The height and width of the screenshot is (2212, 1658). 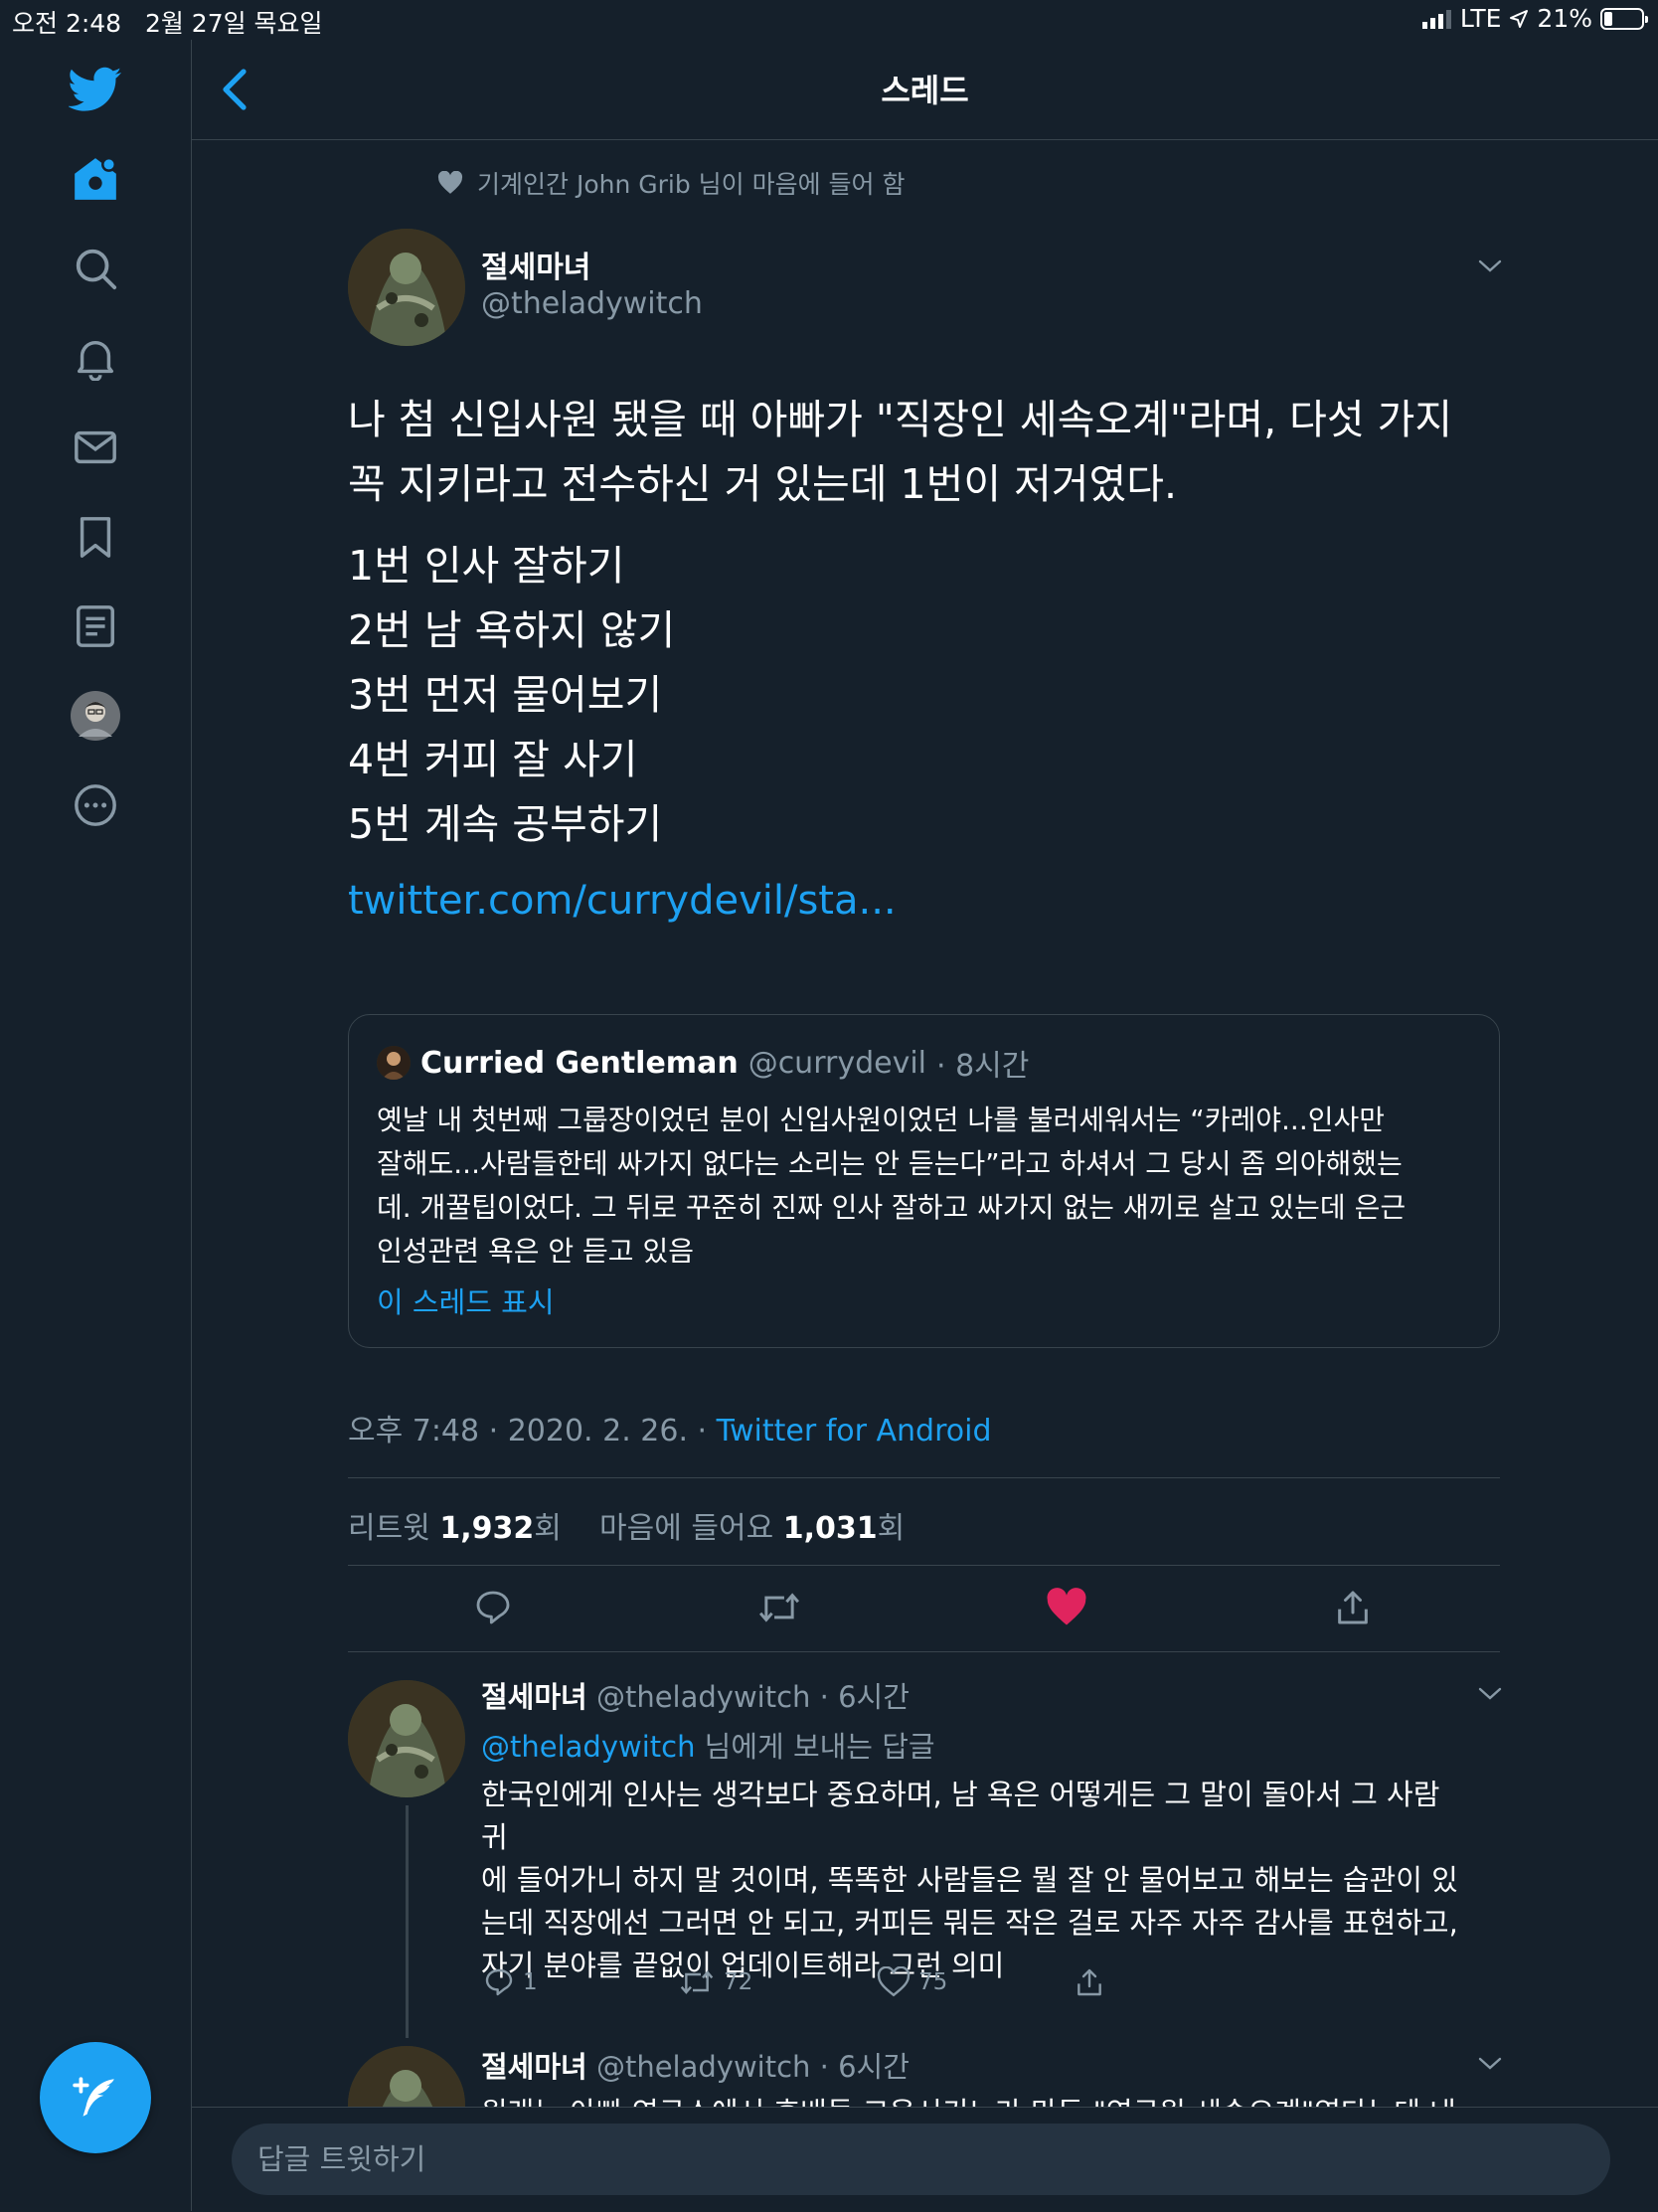 I want to click on tweet-list-item: 3번 먼저 물어보기, so click(x=505, y=695).